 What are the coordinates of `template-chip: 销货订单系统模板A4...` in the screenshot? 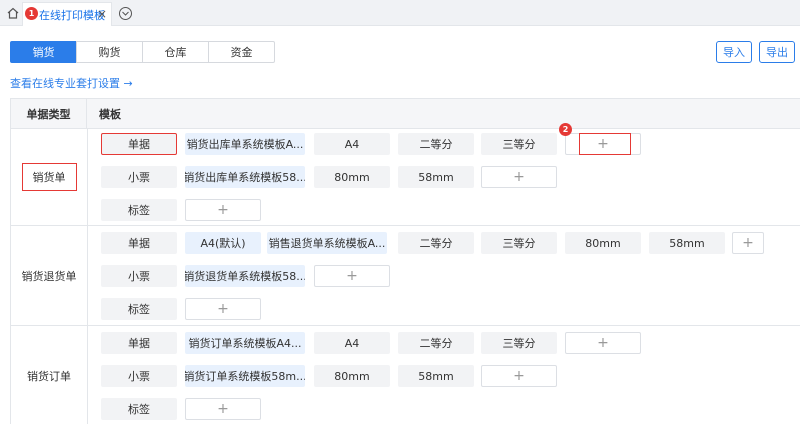 It's located at (245, 343).